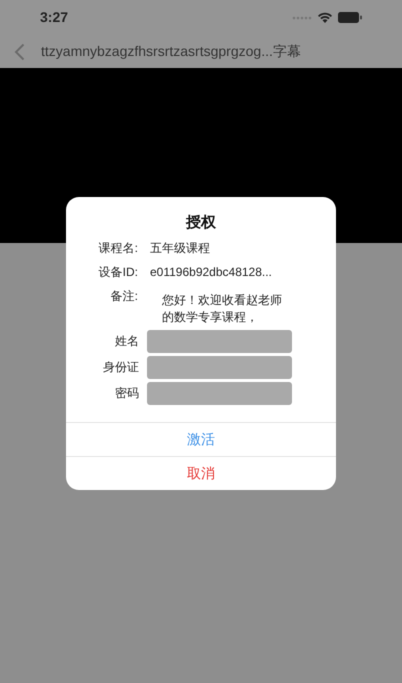  What do you see at coordinates (201, 439) in the screenshot?
I see `activate-button: 激活` at bounding box center [201, 439].